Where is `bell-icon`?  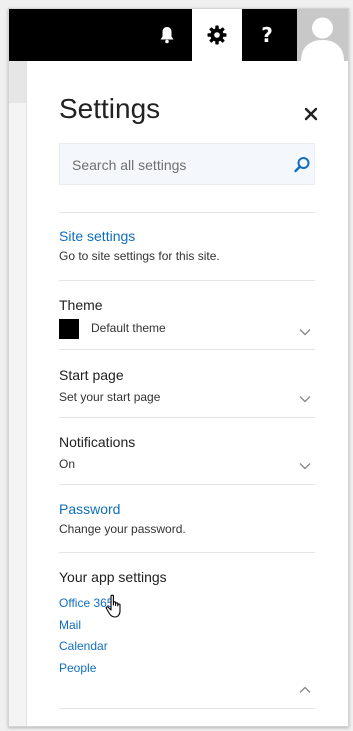 bell-icon is located at coordinates (167, 35).